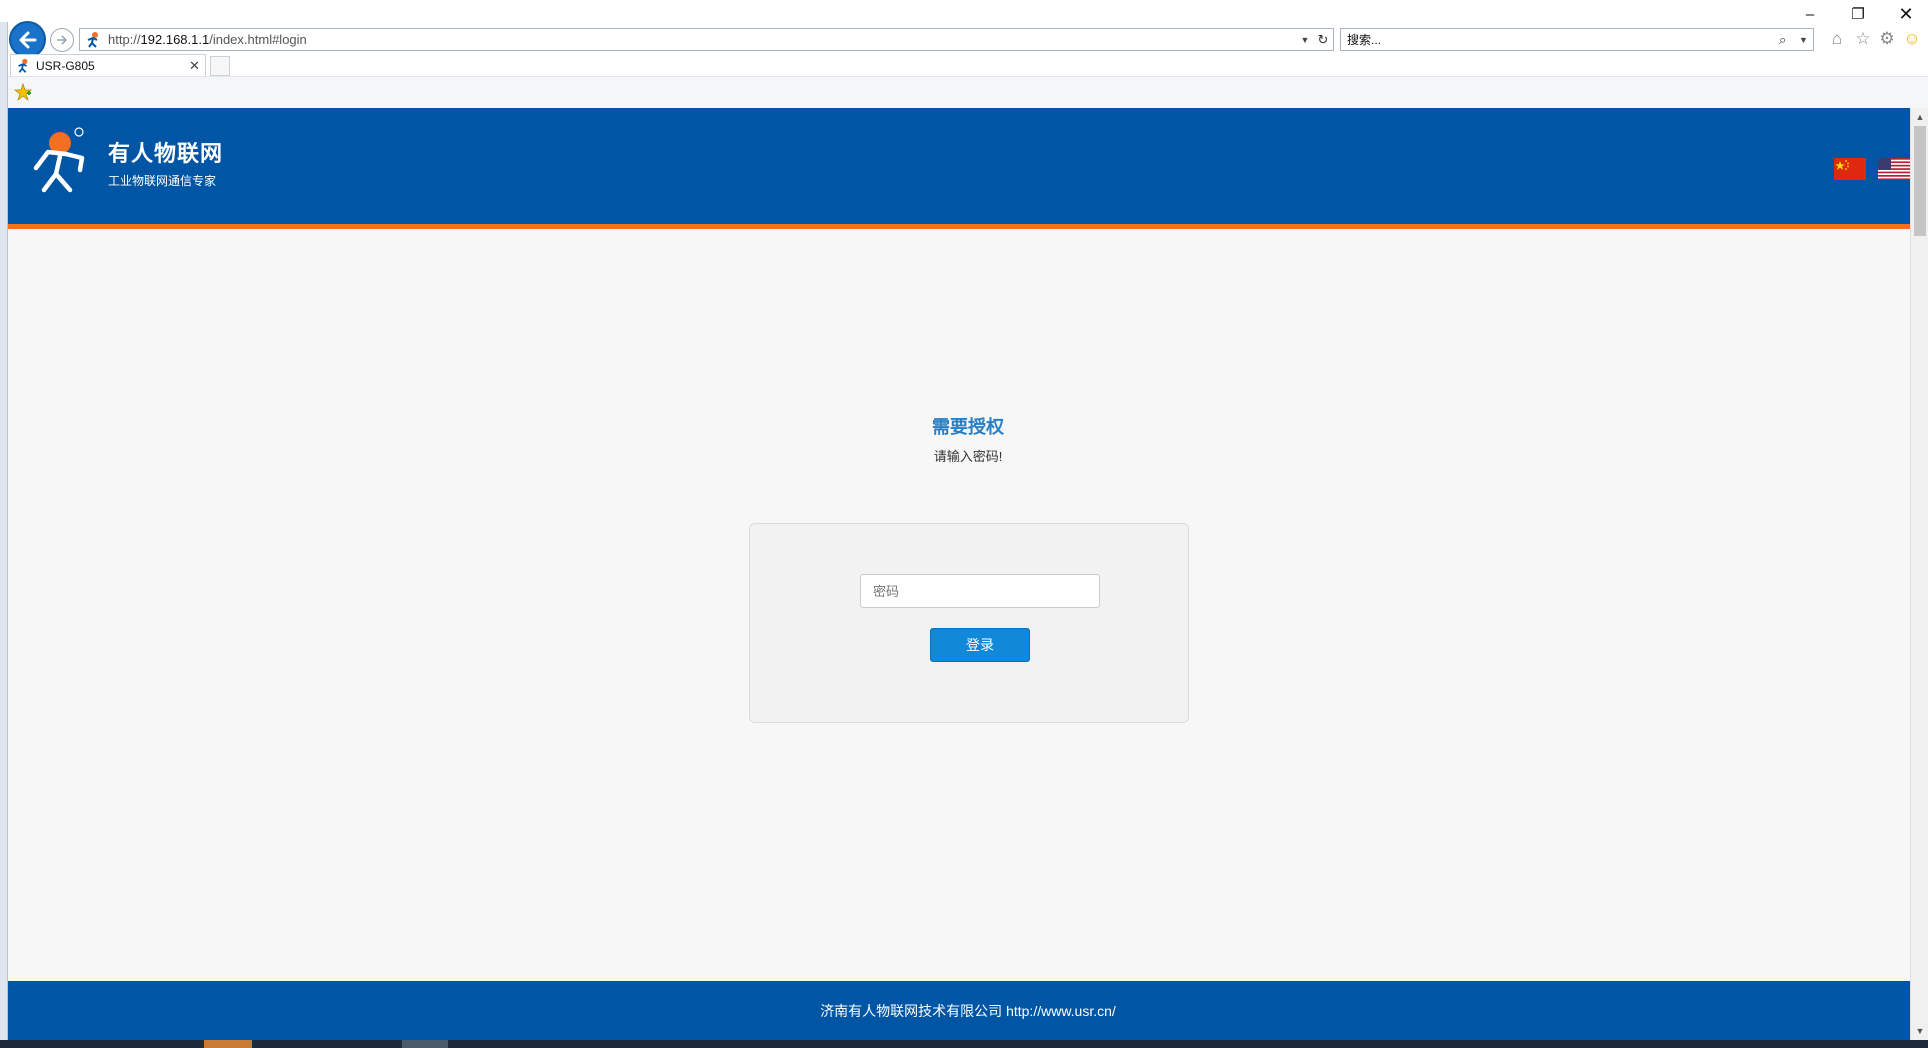 The height and width of the screenshot is (1048, 1928). I want to click on site-favicon-icon, so click(92, 39).